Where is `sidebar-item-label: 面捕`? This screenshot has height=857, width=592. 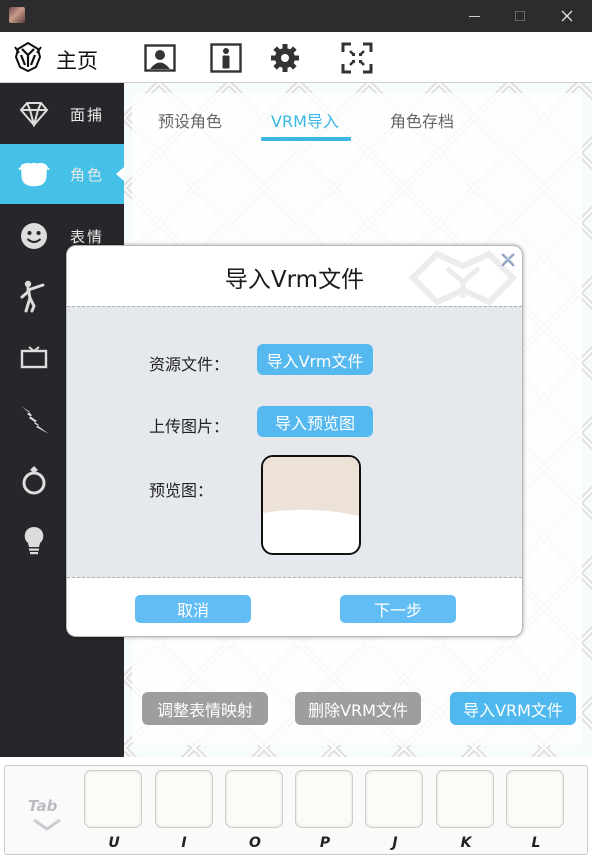
sidebar-item-label: 面捕 is located at coordinates (87, 114).